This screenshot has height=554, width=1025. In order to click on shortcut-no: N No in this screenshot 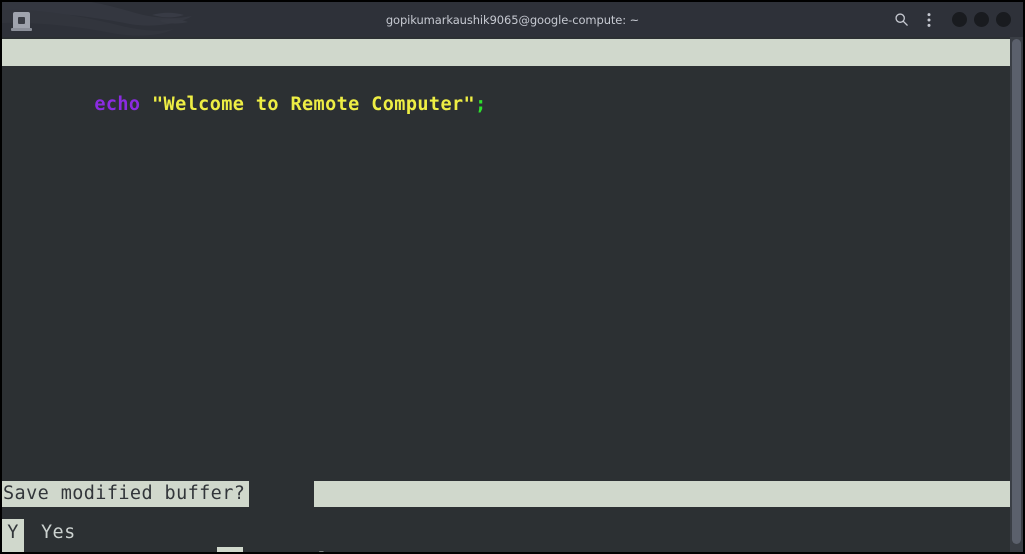, I will do `click(33, 549)`.